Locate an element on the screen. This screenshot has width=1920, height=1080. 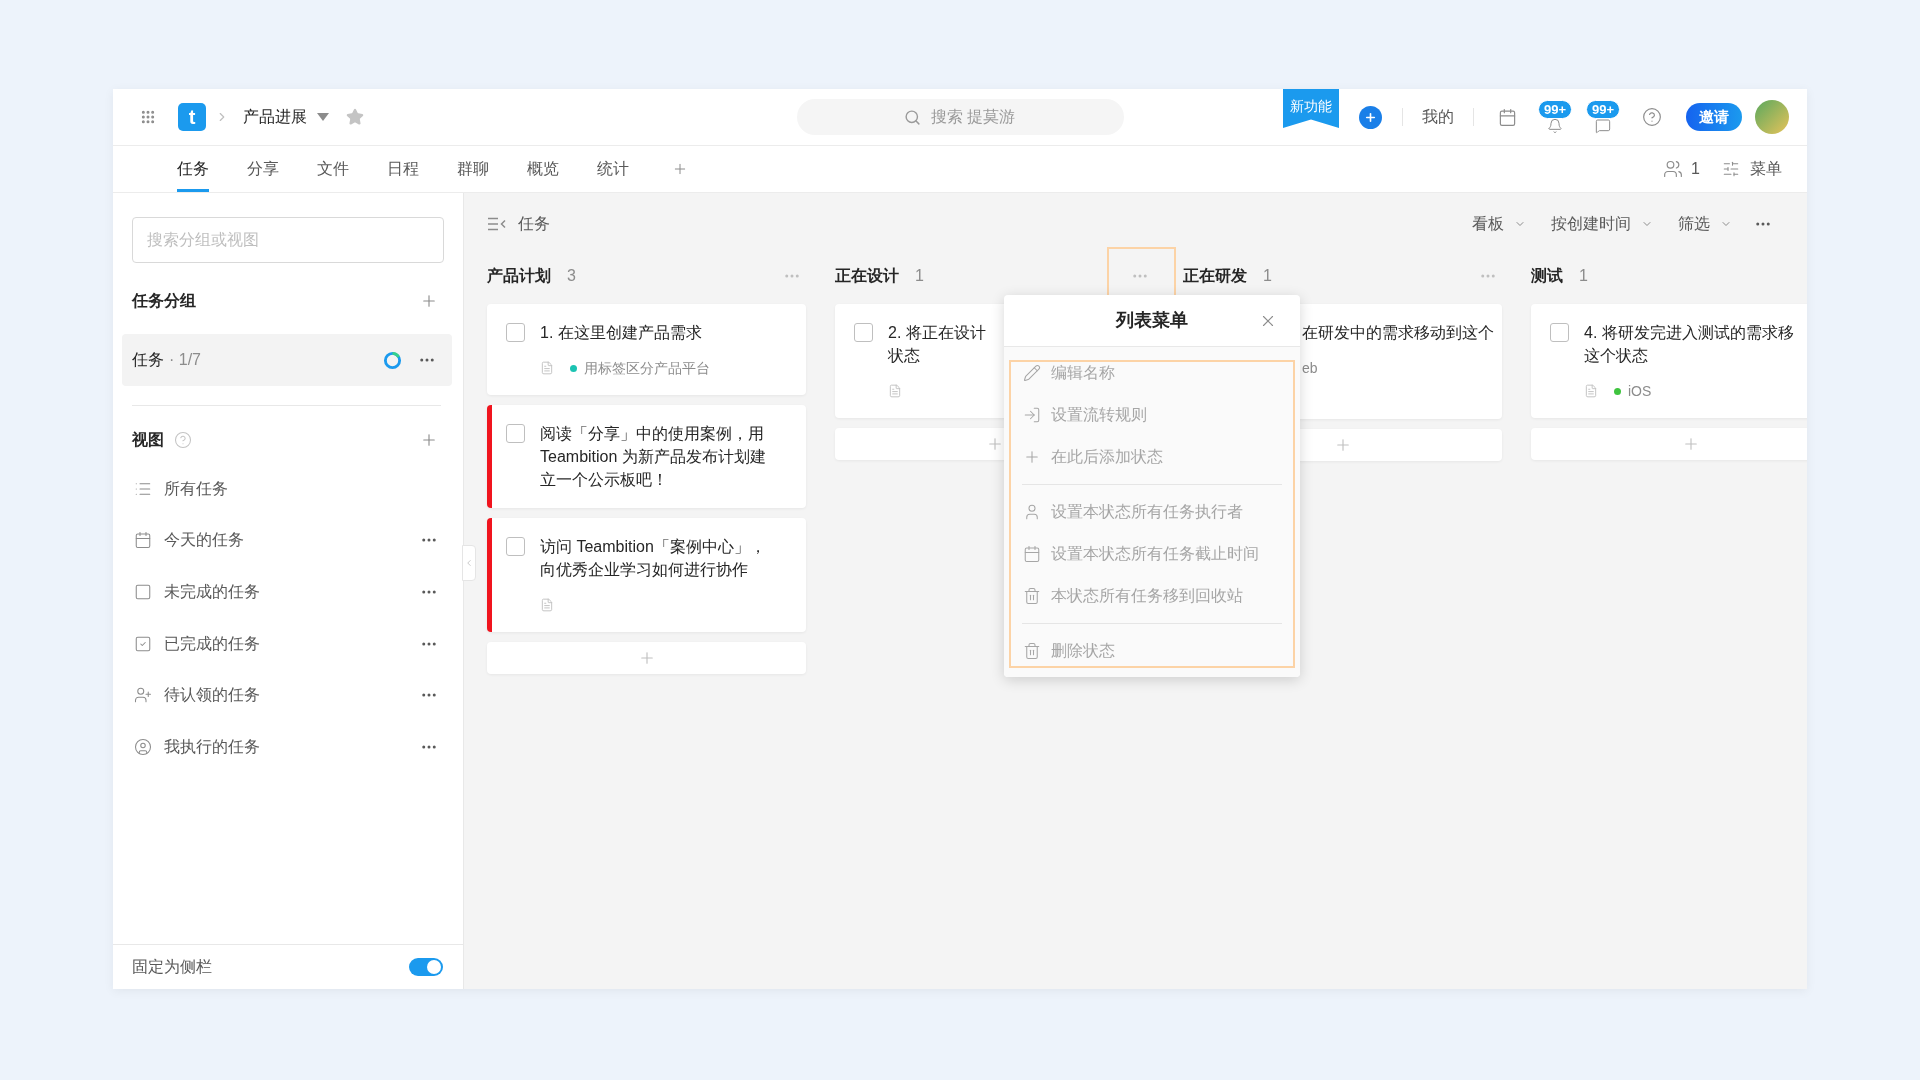
members-button: 1 is located at coordinates (1681, 169).